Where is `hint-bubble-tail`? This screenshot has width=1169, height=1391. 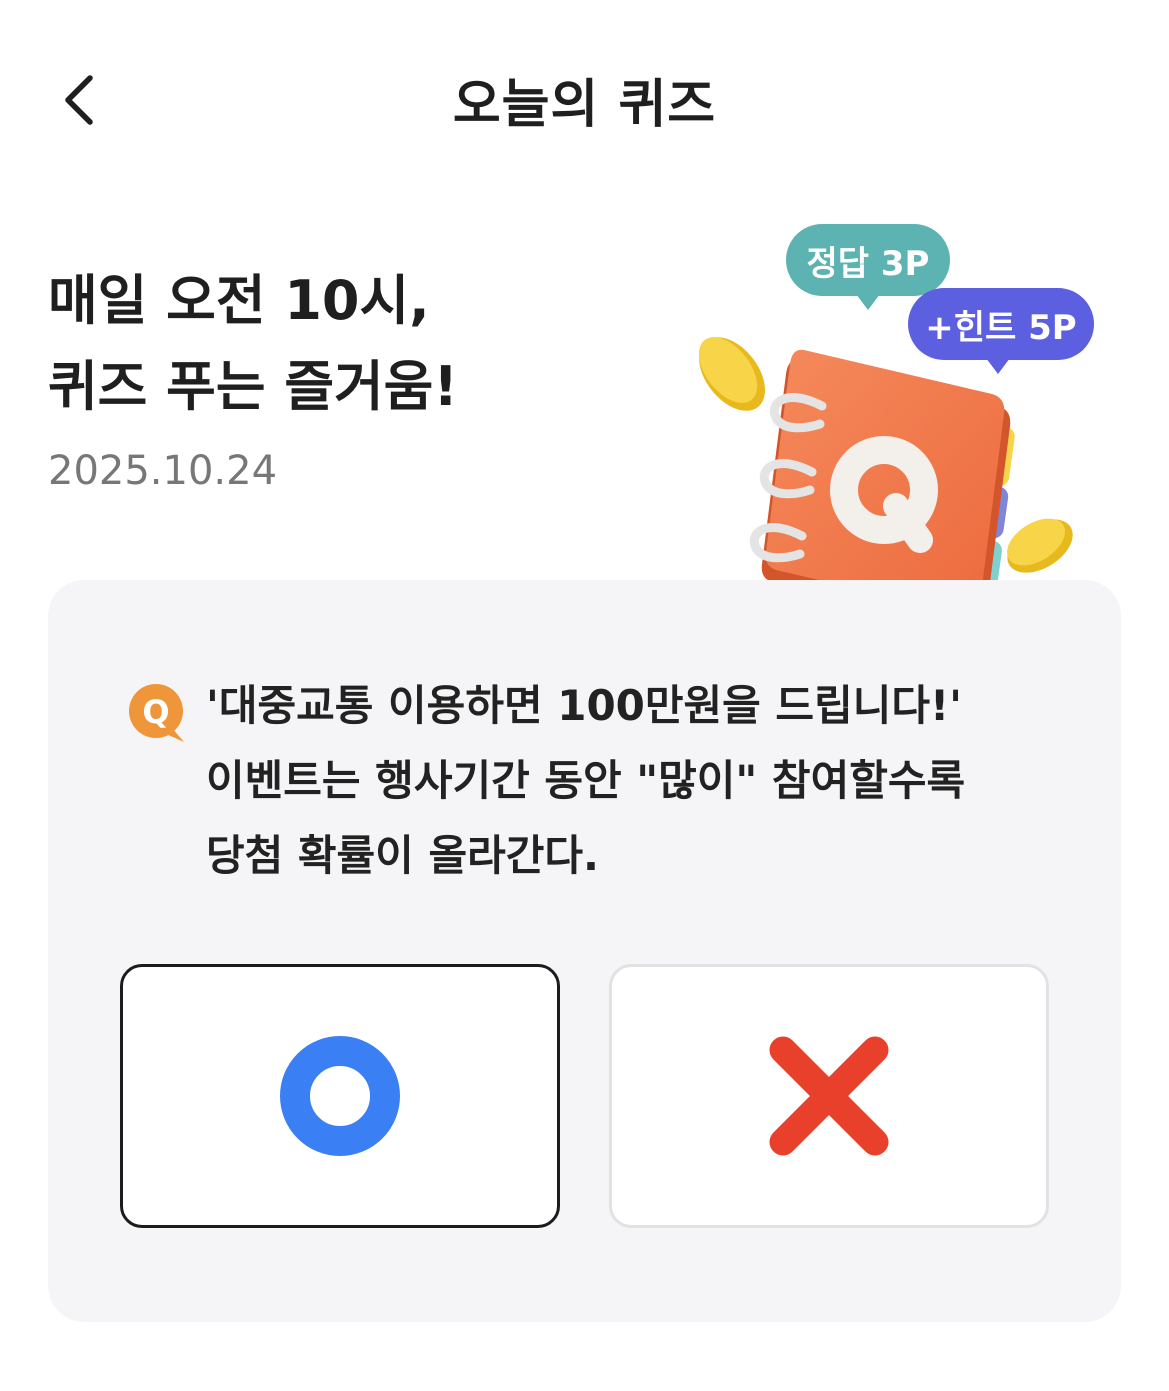
hint-bubble-tail is located at coordinates (998, 366).